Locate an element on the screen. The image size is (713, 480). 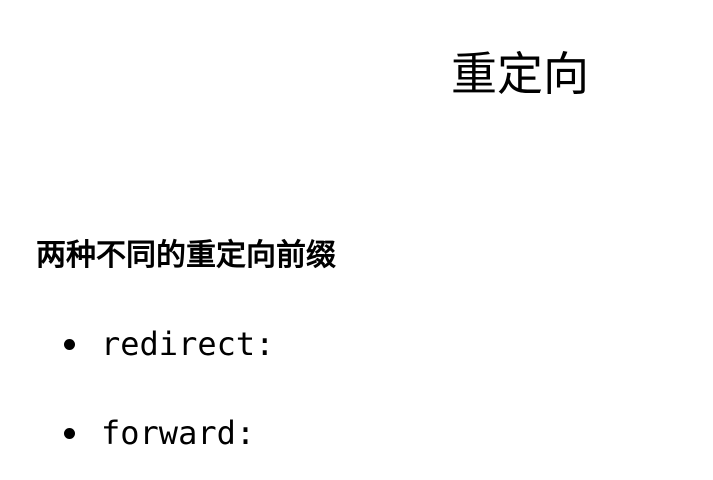
bullet-text-forward: forward: is located at coordinates (178, 433).